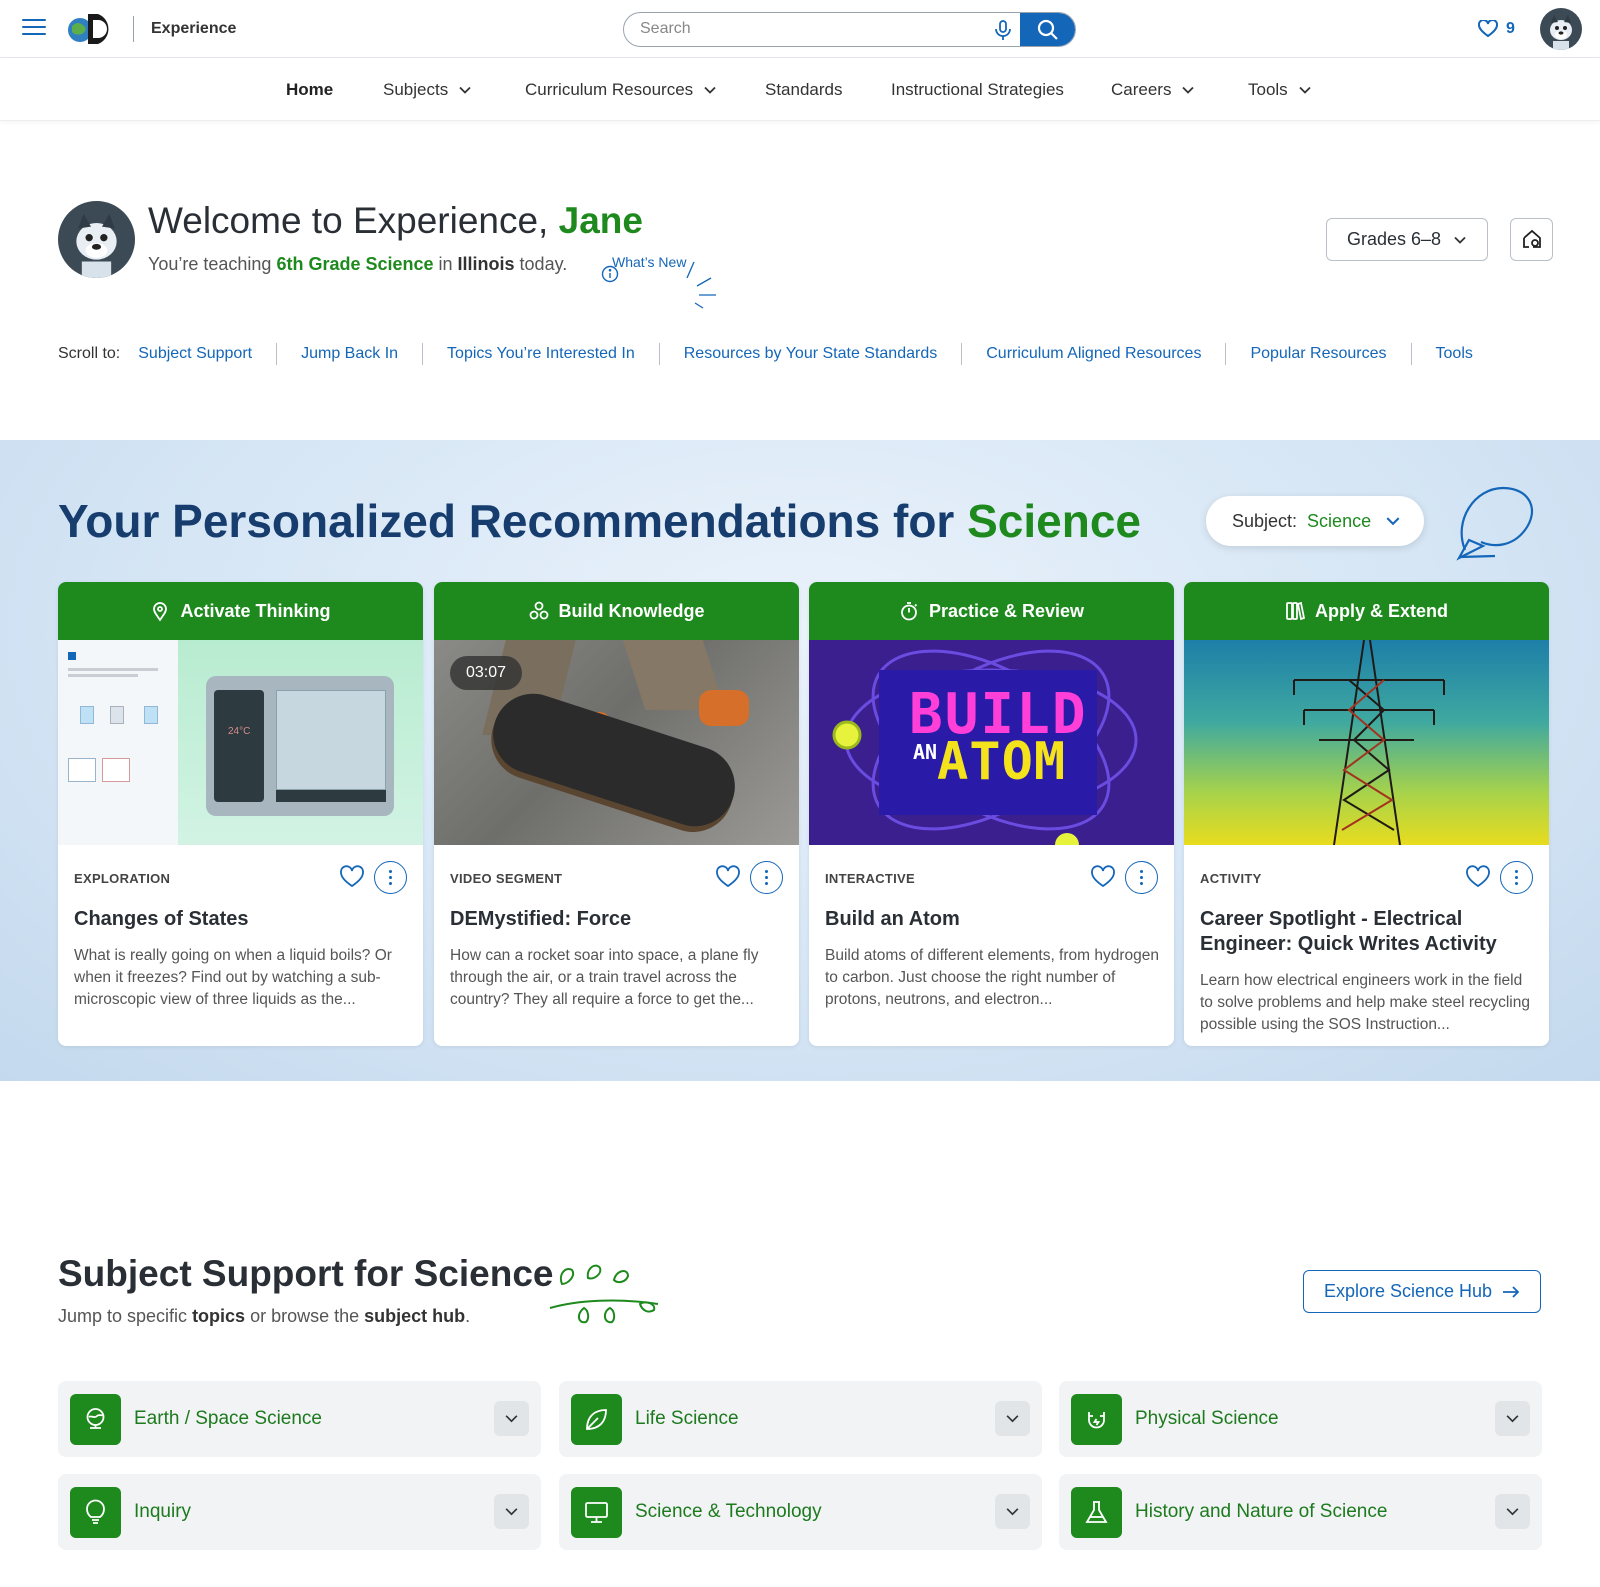 Image resolution: width=1600 pixels, height=1587 pixels. Describe the element at coordinates (991, 611) in the screenshot. I see `card-header: Practice & Review` at that location.